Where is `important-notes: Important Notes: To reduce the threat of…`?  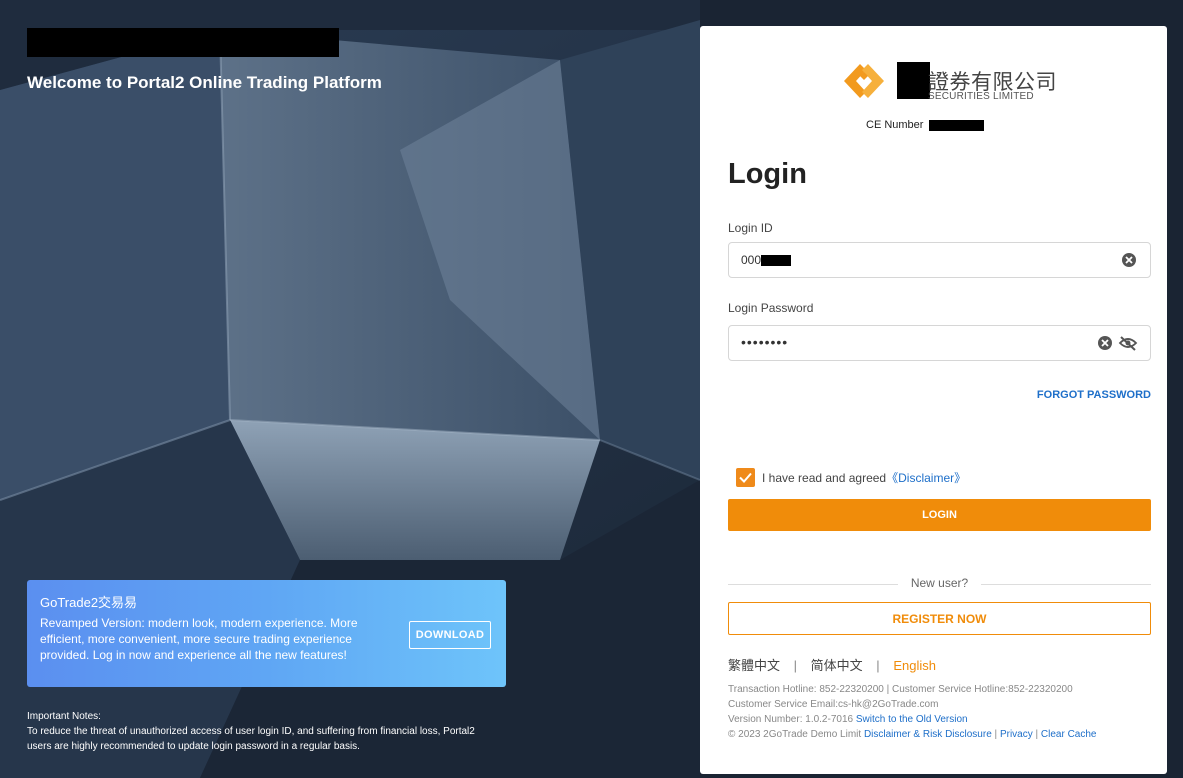
important-notes: Important Notes: To reduce the threat of… is located at coordinates (257, 731).